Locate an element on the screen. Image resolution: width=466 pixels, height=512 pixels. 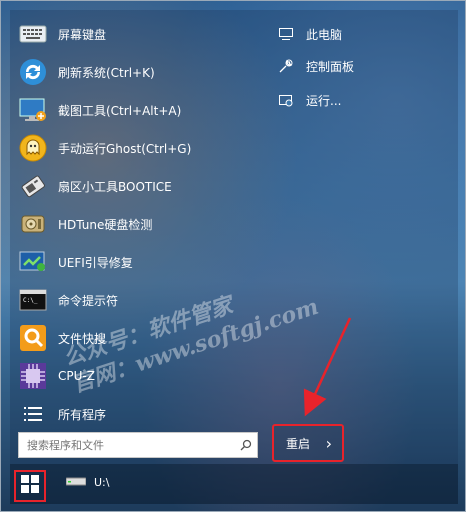
start-button is located at coordinates (30, 486).